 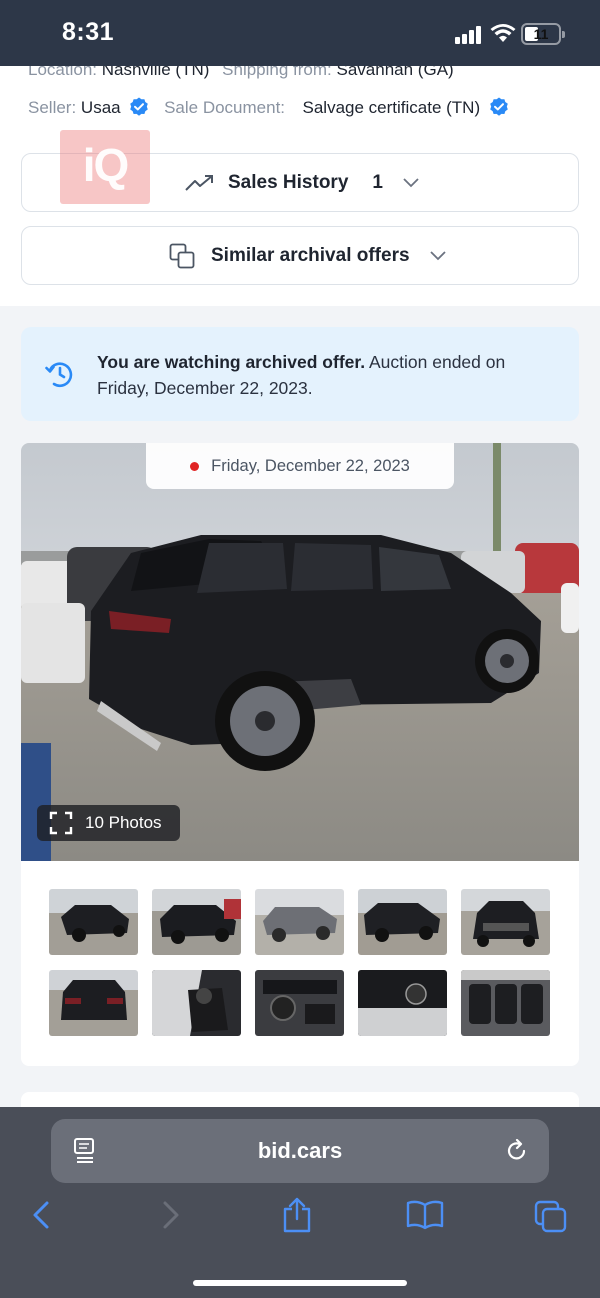 I want to click on sale-document-value: Salvage certificate (TN), so click(x=391, y=107).